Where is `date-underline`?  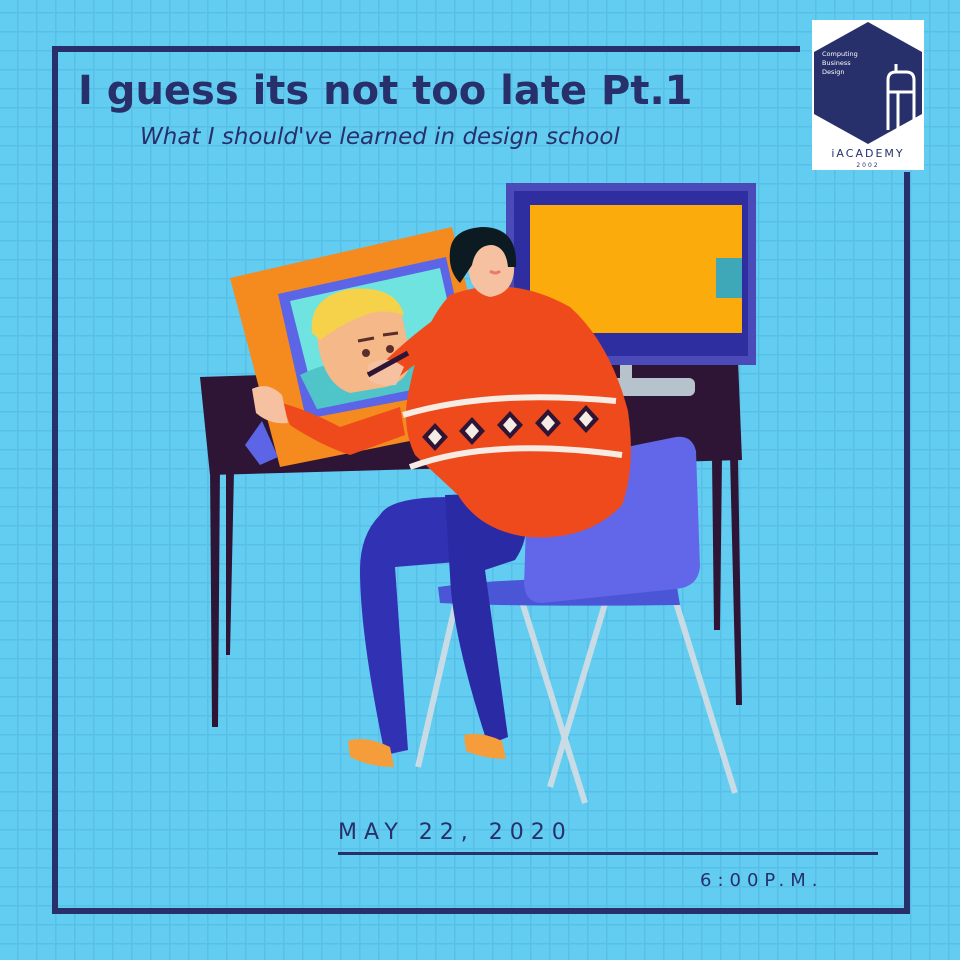 date-underline is located at coordinates (608, 853).